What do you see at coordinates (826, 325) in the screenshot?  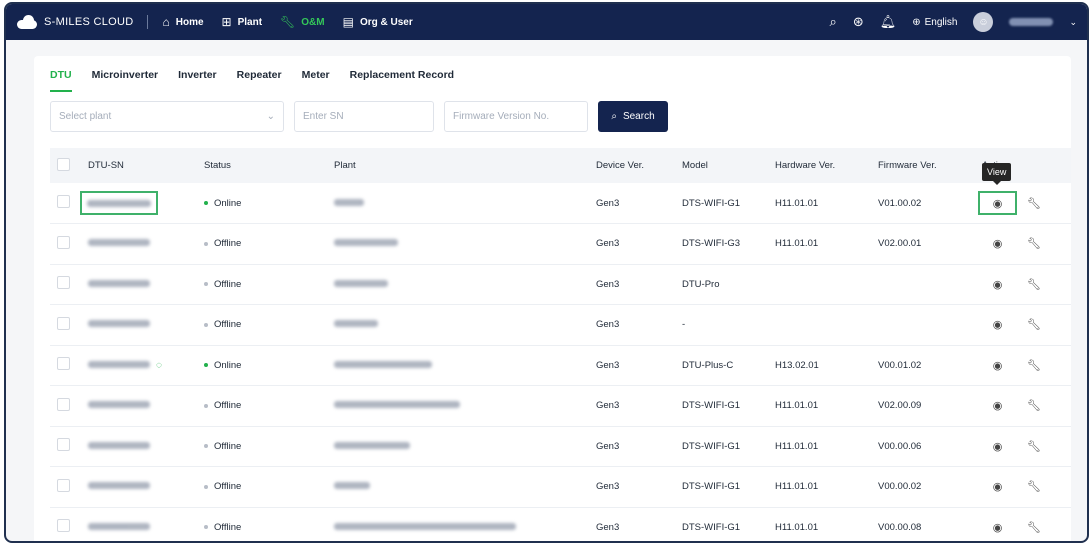 I see `hardware-ver` at bounding box center [826, 325].